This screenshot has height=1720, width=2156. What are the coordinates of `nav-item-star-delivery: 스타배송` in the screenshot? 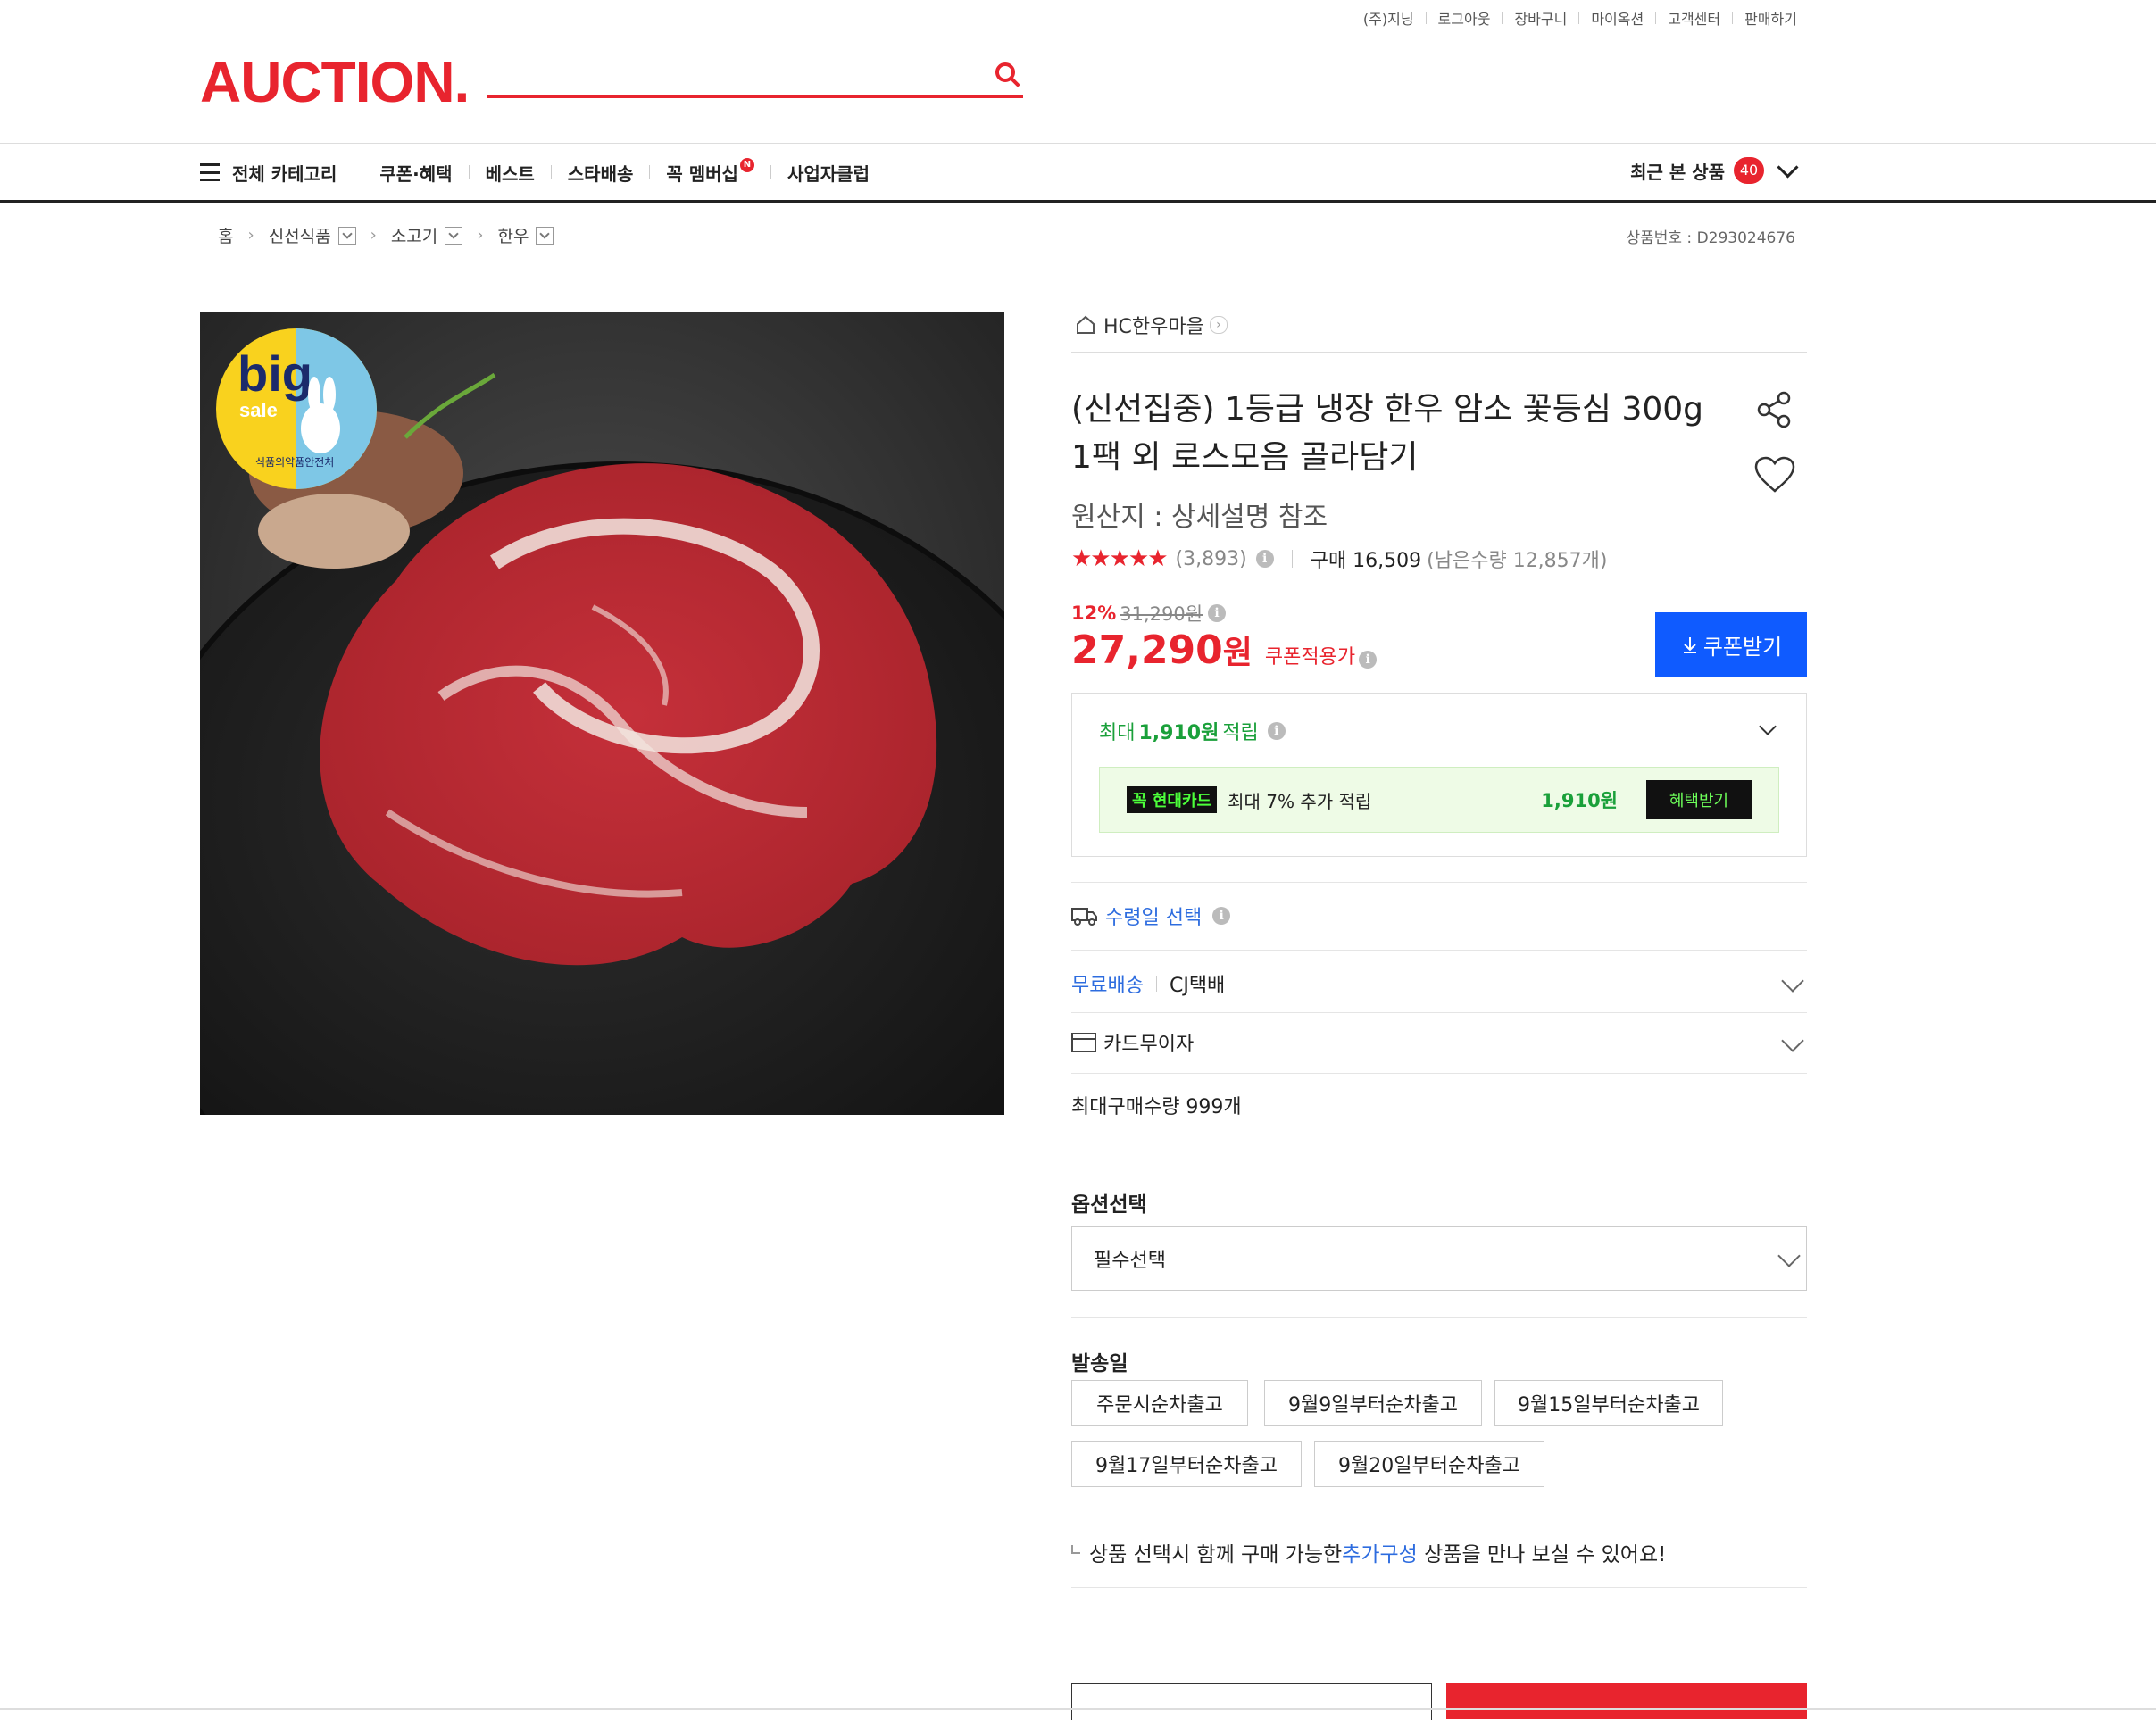 It's located at (601, 173).